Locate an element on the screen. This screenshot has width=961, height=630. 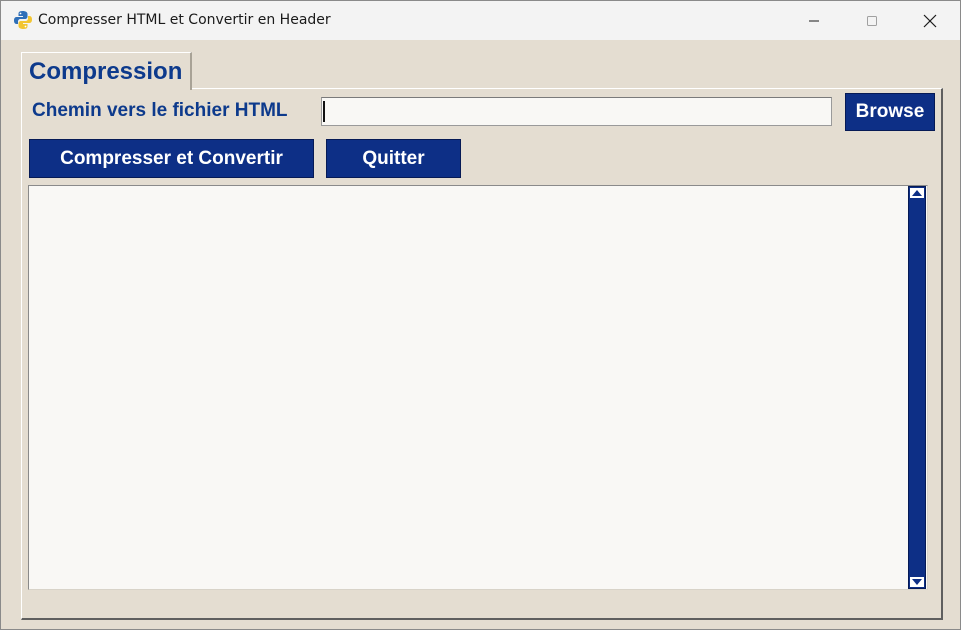
python-icon is located at coordinates (23, 20).